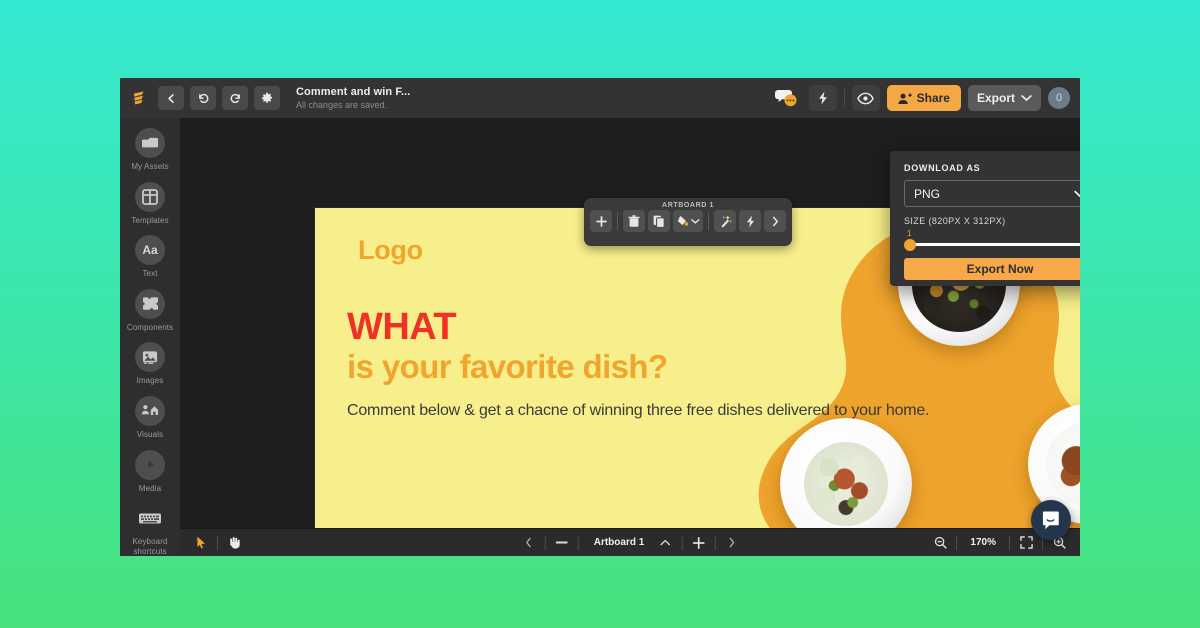 The image size is (1200, 628). I want to click on zoom-level-label: 170%, so click(983, 542).